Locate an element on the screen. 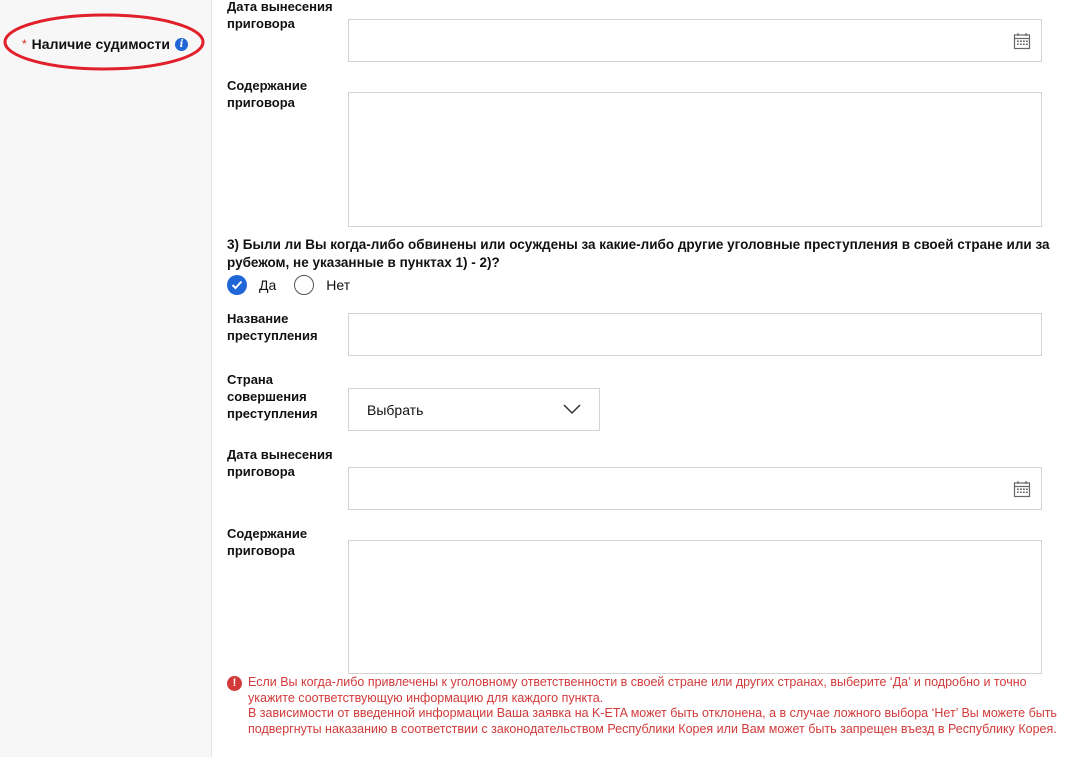  alert-icon: ! is located at coordinates (234, 683).